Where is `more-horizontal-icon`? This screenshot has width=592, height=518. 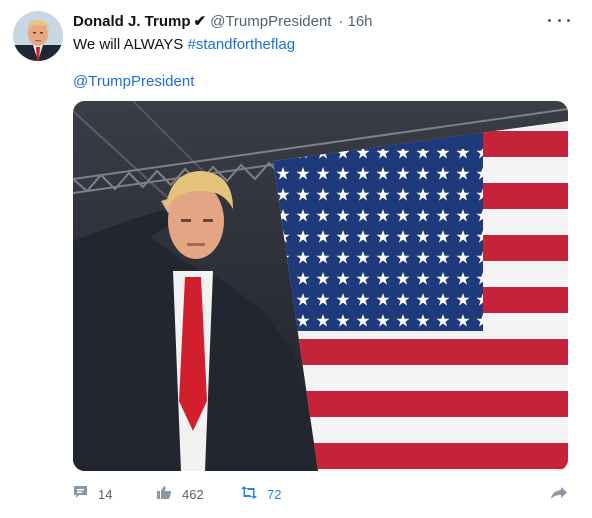
more-horizontal-icon is located at coordinates (559, 20).